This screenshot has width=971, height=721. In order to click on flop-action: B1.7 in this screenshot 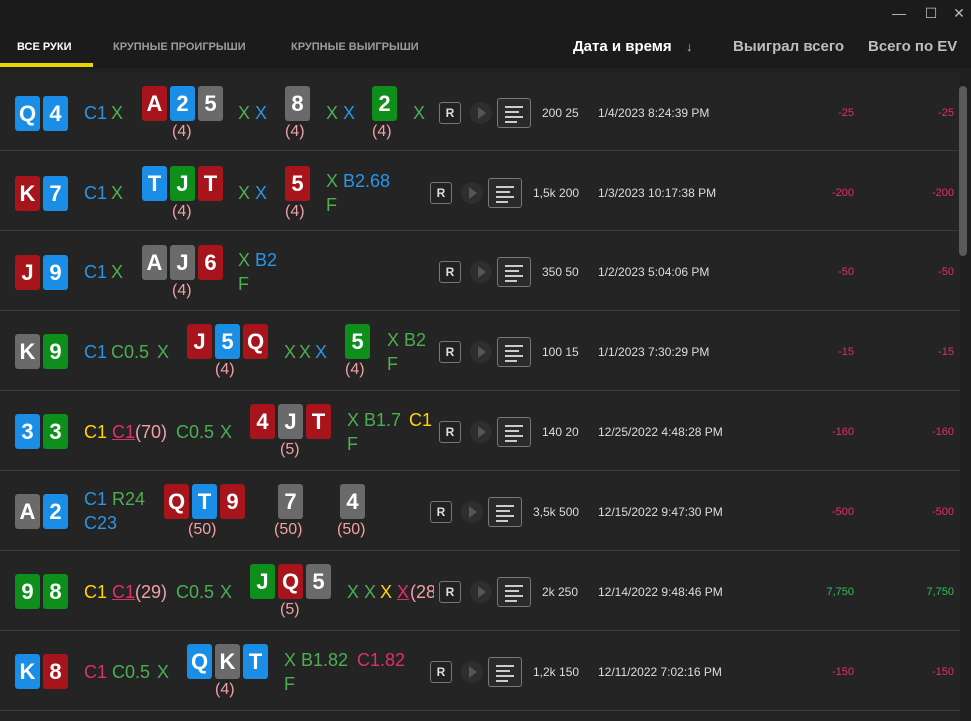, I will do `click(383, 420)`.